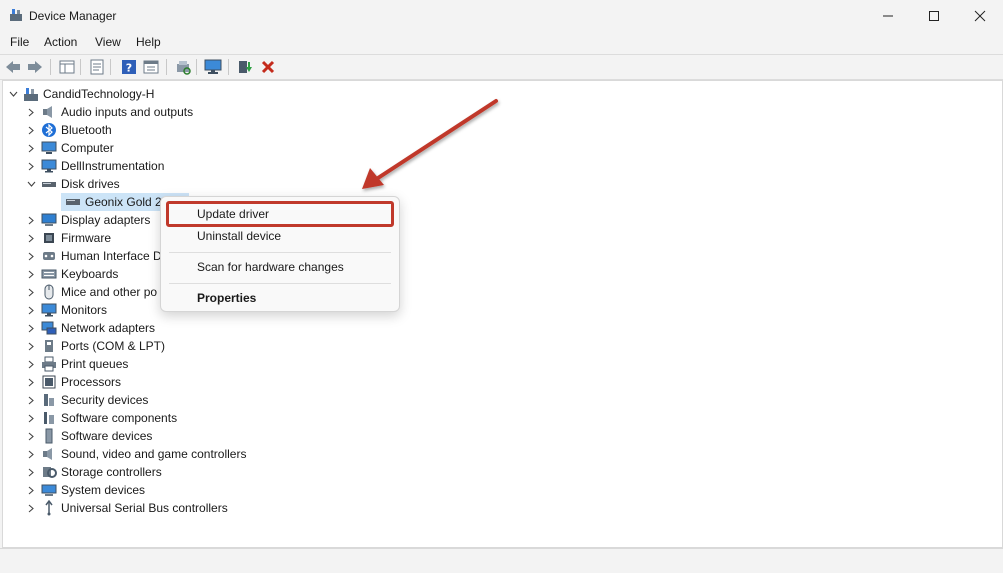  I want to click on tree-category: Bluetooth, so click(68, 130).